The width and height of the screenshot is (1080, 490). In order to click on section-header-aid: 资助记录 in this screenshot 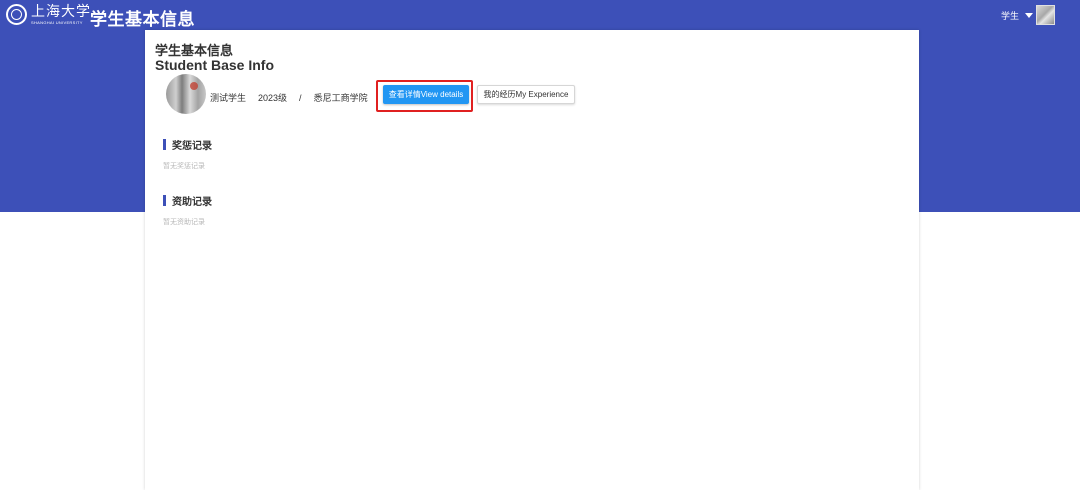, I will do `click(187, 200)`.